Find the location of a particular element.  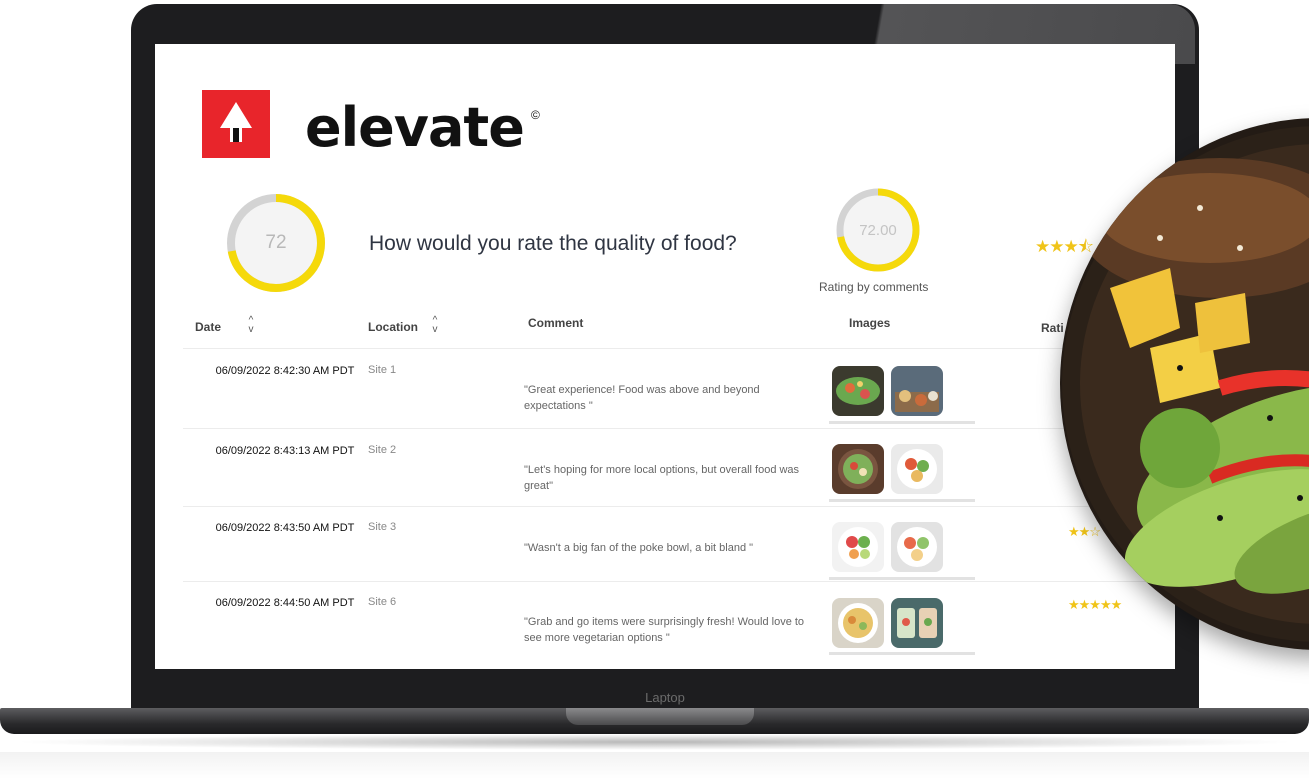

score-gauge: 72 is located at coordinates (276, 243).